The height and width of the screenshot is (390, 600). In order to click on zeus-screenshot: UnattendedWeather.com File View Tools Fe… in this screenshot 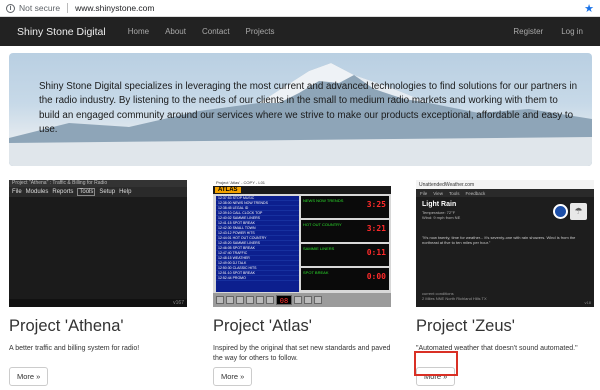, I will do `click(505, 243)`.